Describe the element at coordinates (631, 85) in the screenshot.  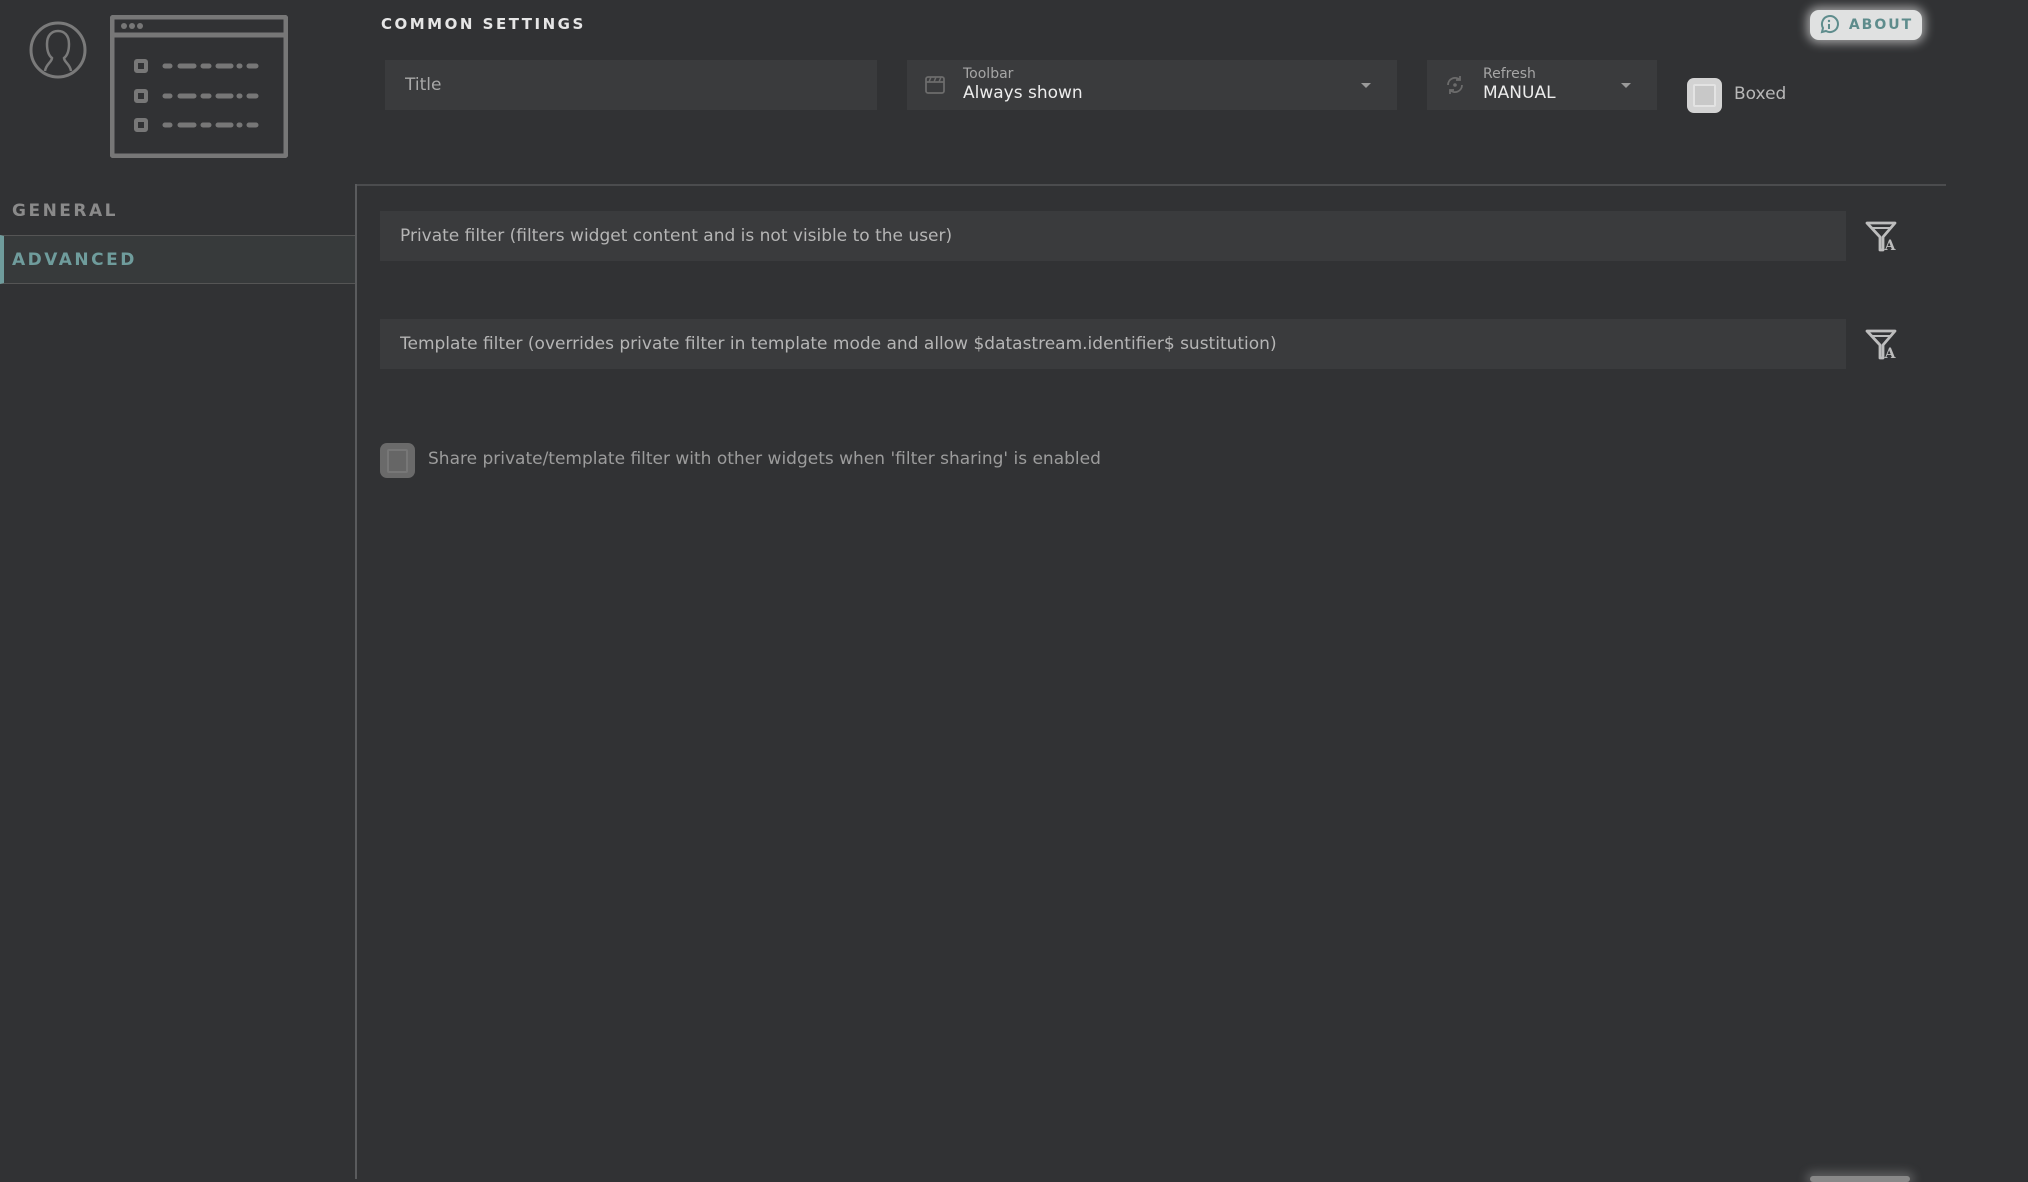
I see `title-input` at that location.